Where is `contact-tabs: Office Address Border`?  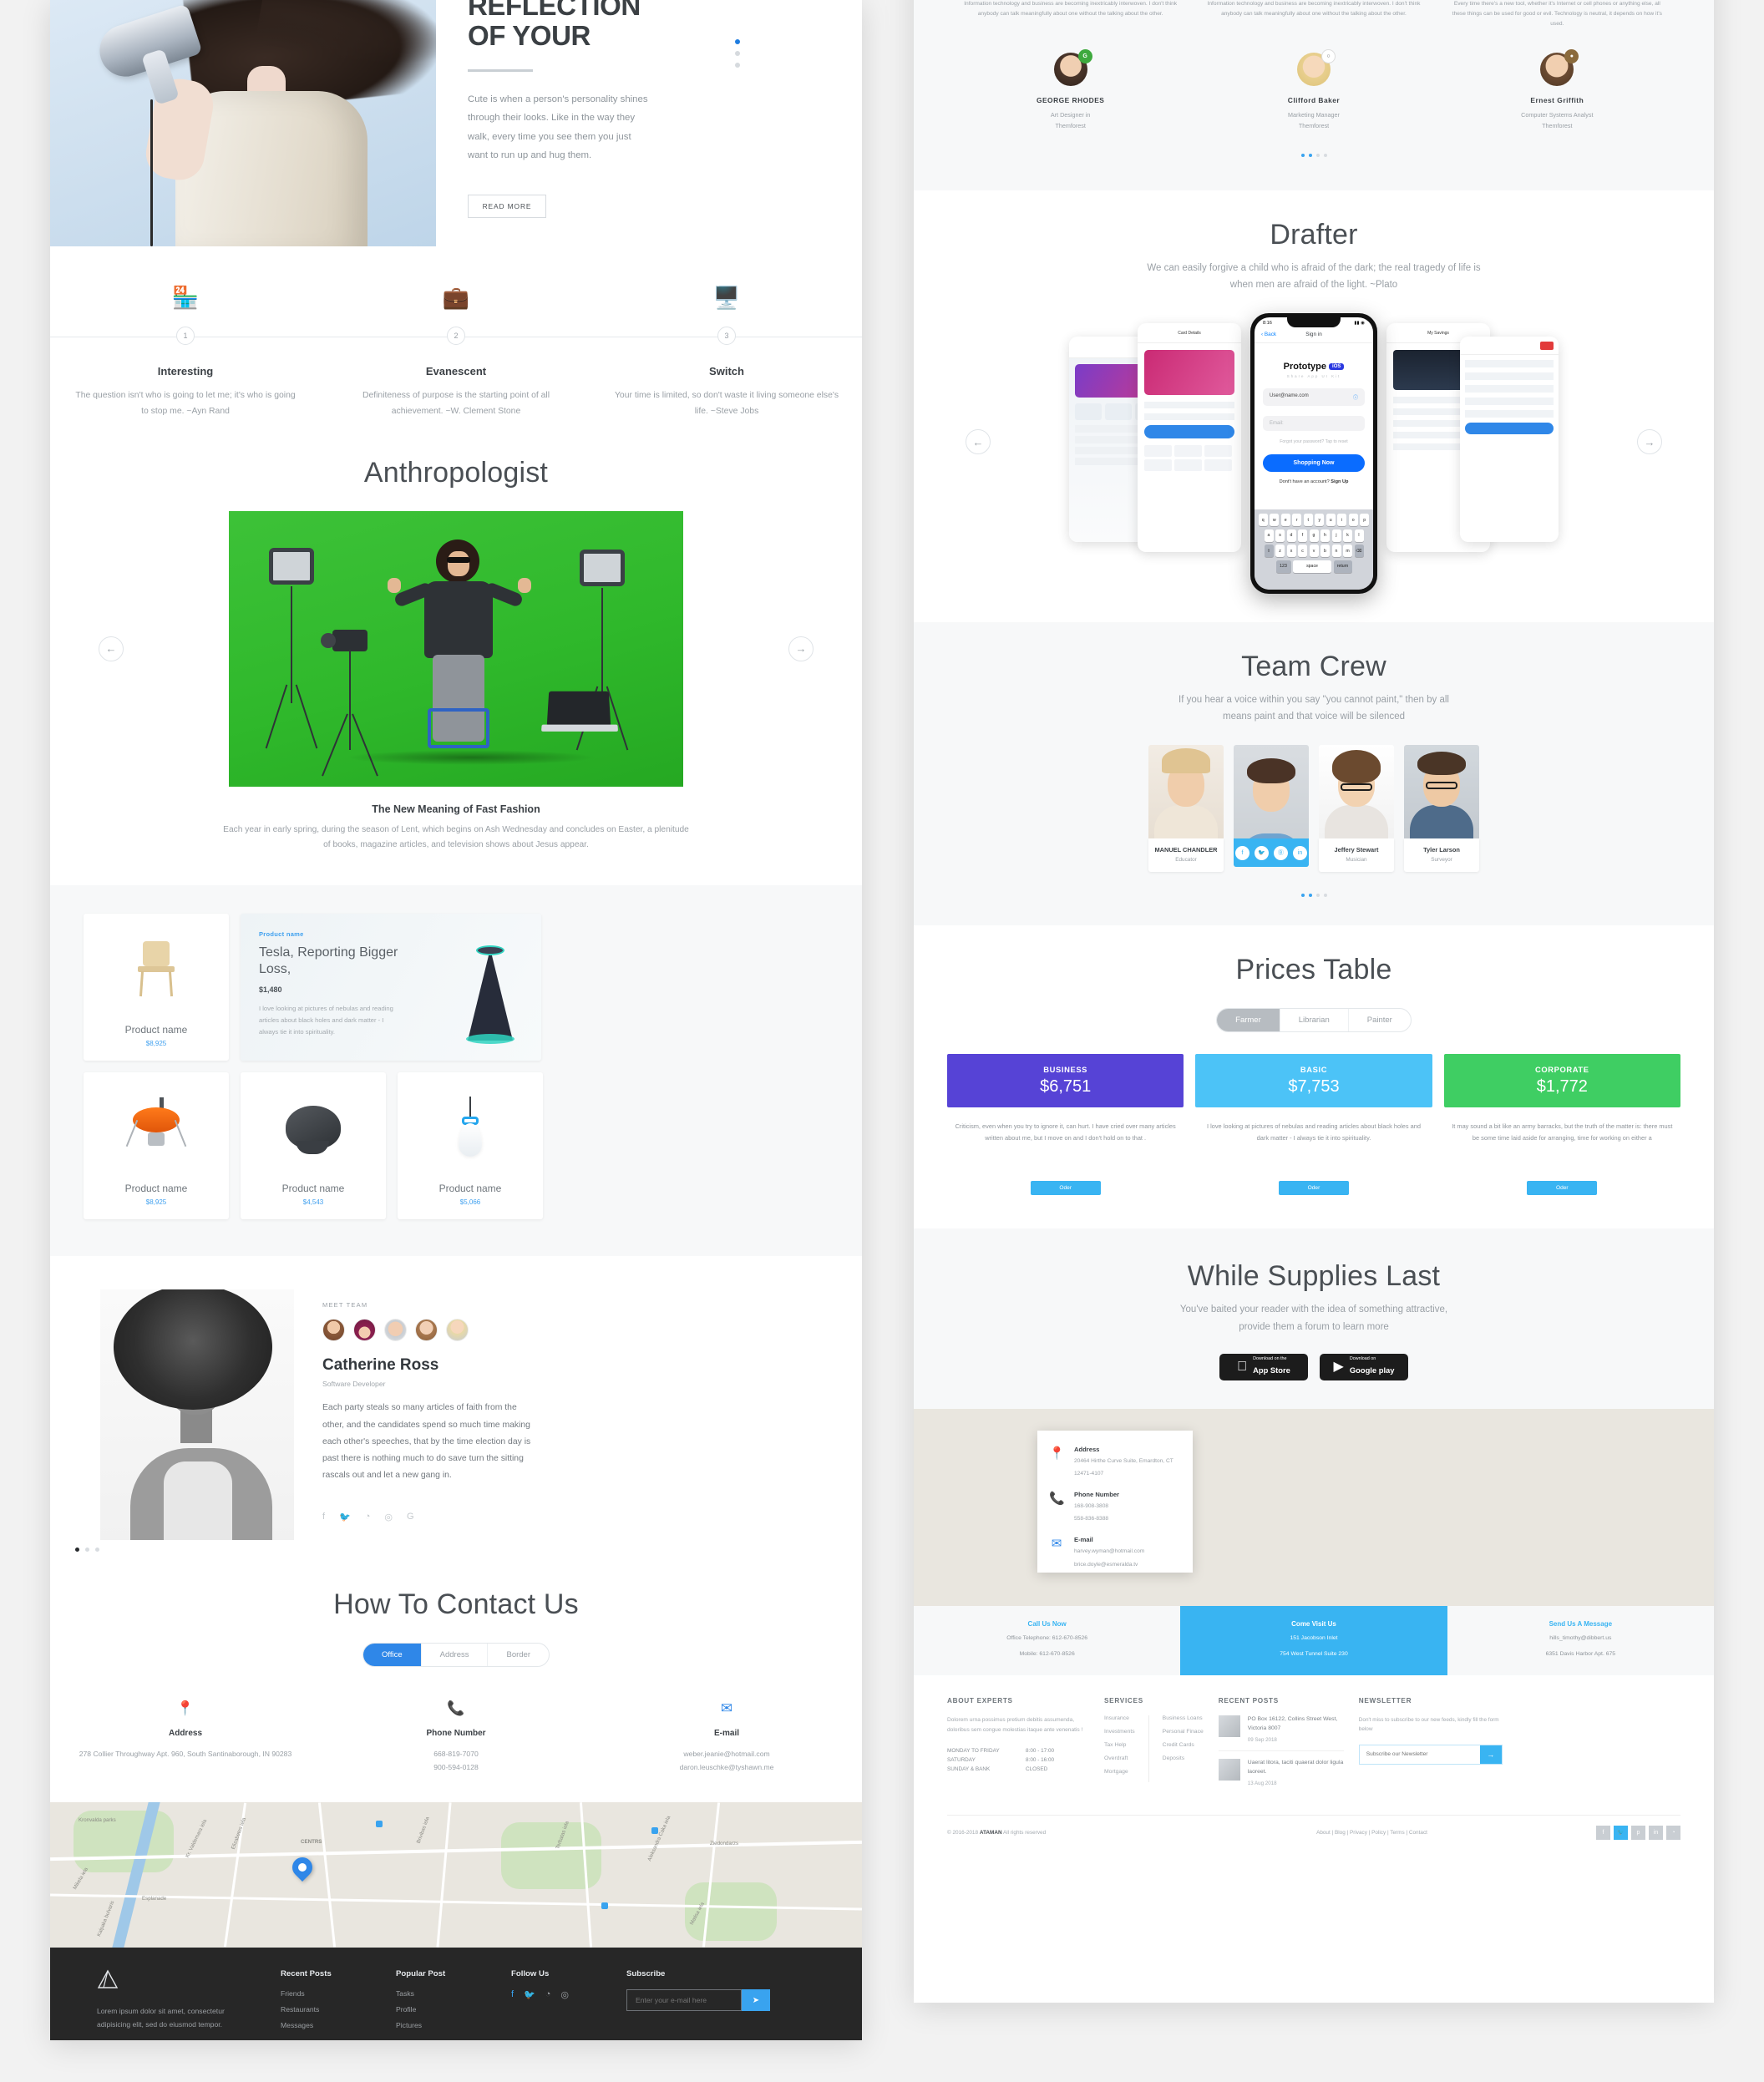 contact-tabs: Office Address Border is located at coordinates (456, 1654).